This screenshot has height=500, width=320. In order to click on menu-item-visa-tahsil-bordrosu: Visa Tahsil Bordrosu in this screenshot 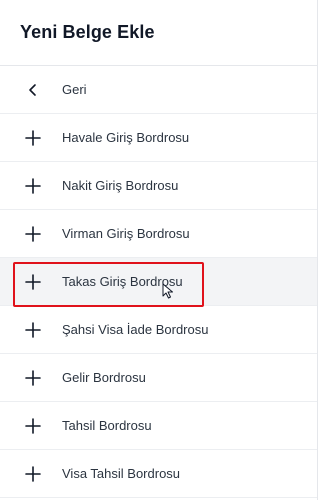, I will do `click(158, 474)`.